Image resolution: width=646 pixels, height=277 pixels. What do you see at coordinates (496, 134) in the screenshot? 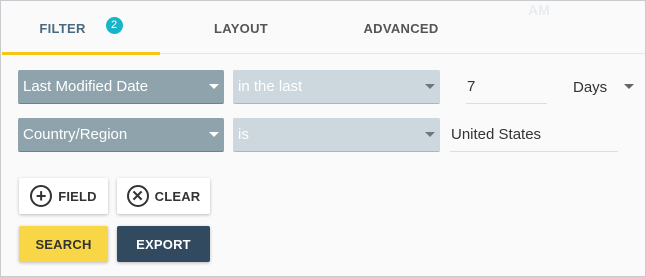
I see `value-input-text: United States` at bounding box center [496, 134].